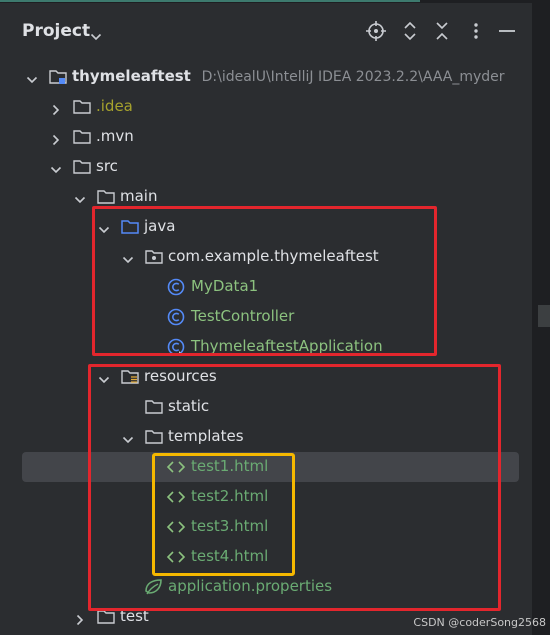 The height and width of the screenshot is (635, 550). Describe the element at coordinates (479, 622) in the screenshot. I see `watermark: CSDN @coderSong2568` at that location.